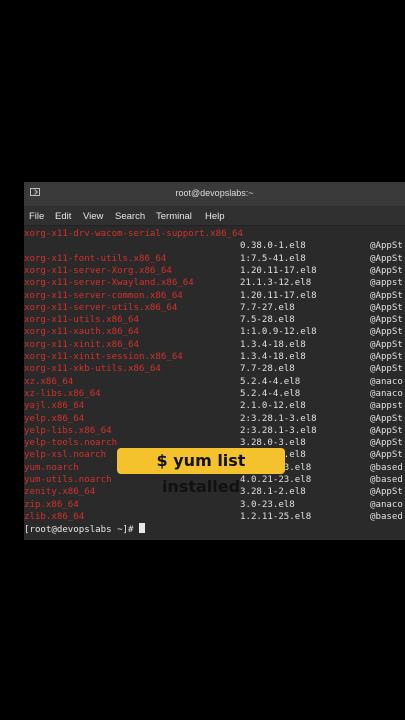  What do you see at coordinates (95, 258) in the screenshot?
I see `package-name: xorg-x11-font-utils.x86_64` at bounding box center [95, 258].